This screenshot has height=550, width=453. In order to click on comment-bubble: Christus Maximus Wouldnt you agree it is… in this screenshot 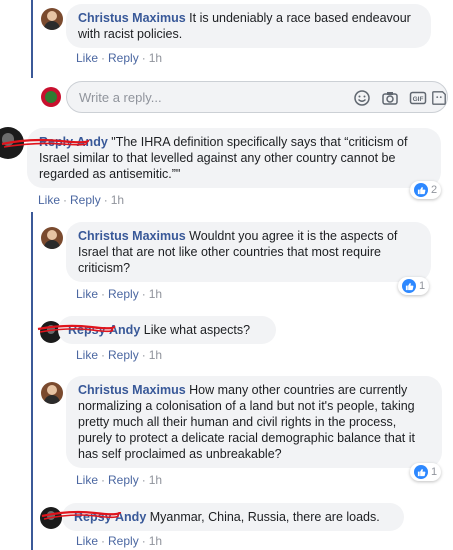, I will do `click(248, 252)`.